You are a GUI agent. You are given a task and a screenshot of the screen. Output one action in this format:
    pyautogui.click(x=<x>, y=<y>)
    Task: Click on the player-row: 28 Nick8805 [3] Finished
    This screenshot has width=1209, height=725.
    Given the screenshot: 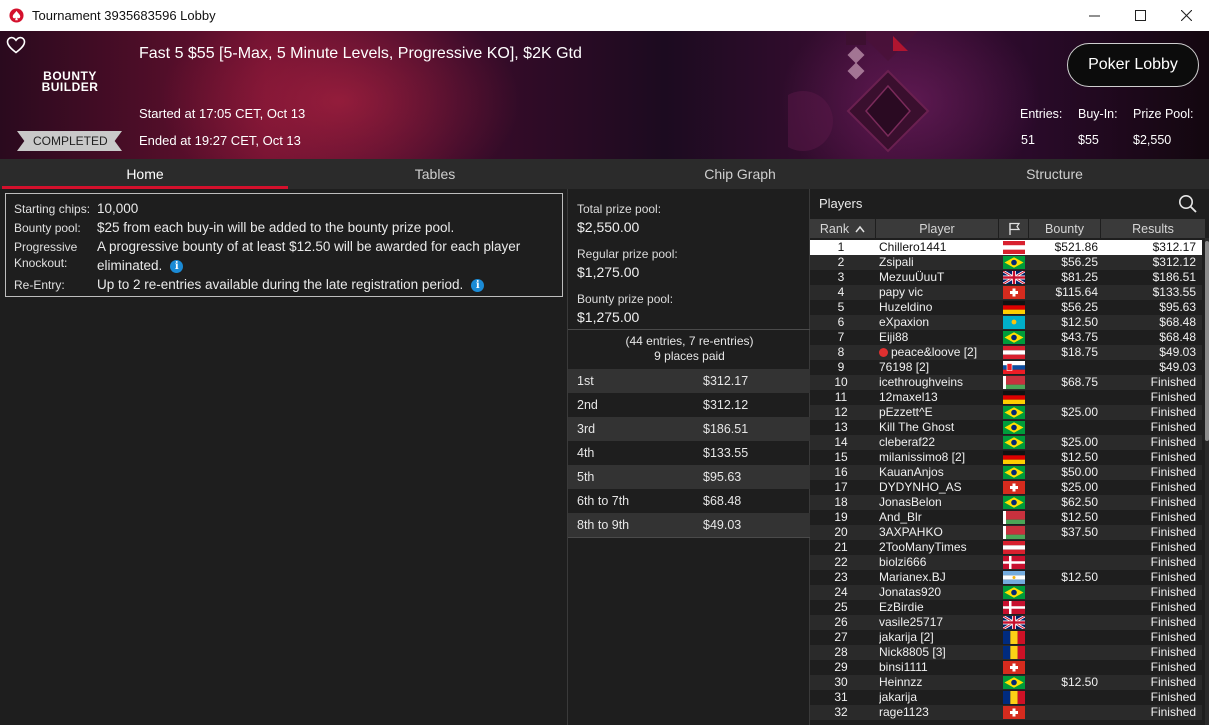 What is the action you would take?
    pyautogui.click(x=1006, y=652)
    